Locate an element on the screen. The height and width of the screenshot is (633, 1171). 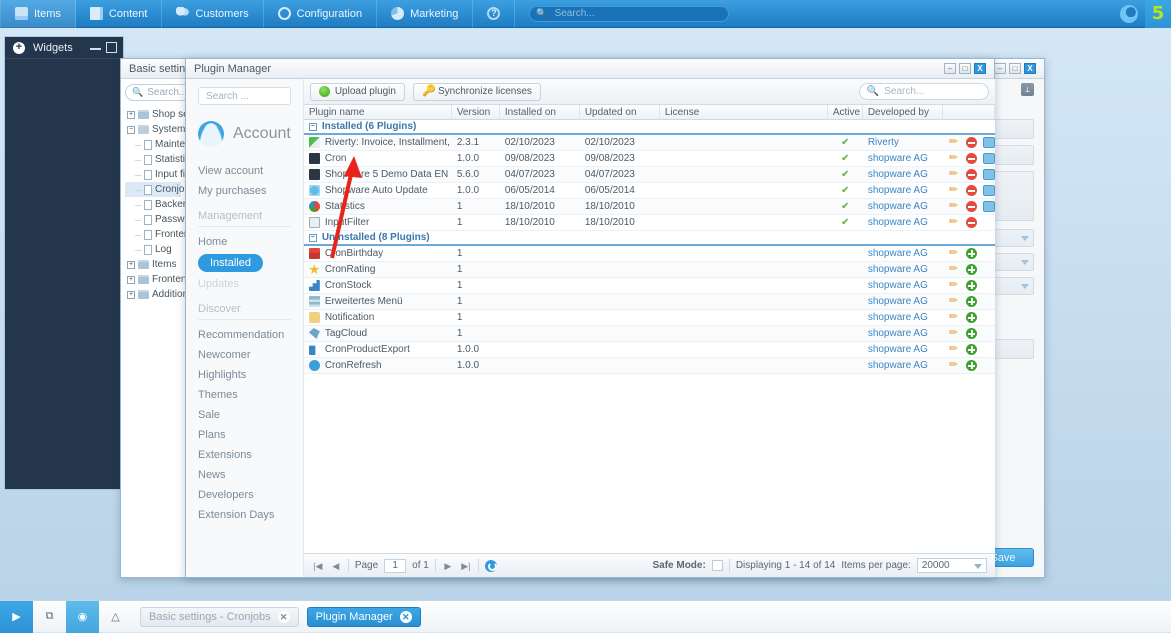
sidebar-link-my-purchases: My purchases is located at coordinates (244, 191).